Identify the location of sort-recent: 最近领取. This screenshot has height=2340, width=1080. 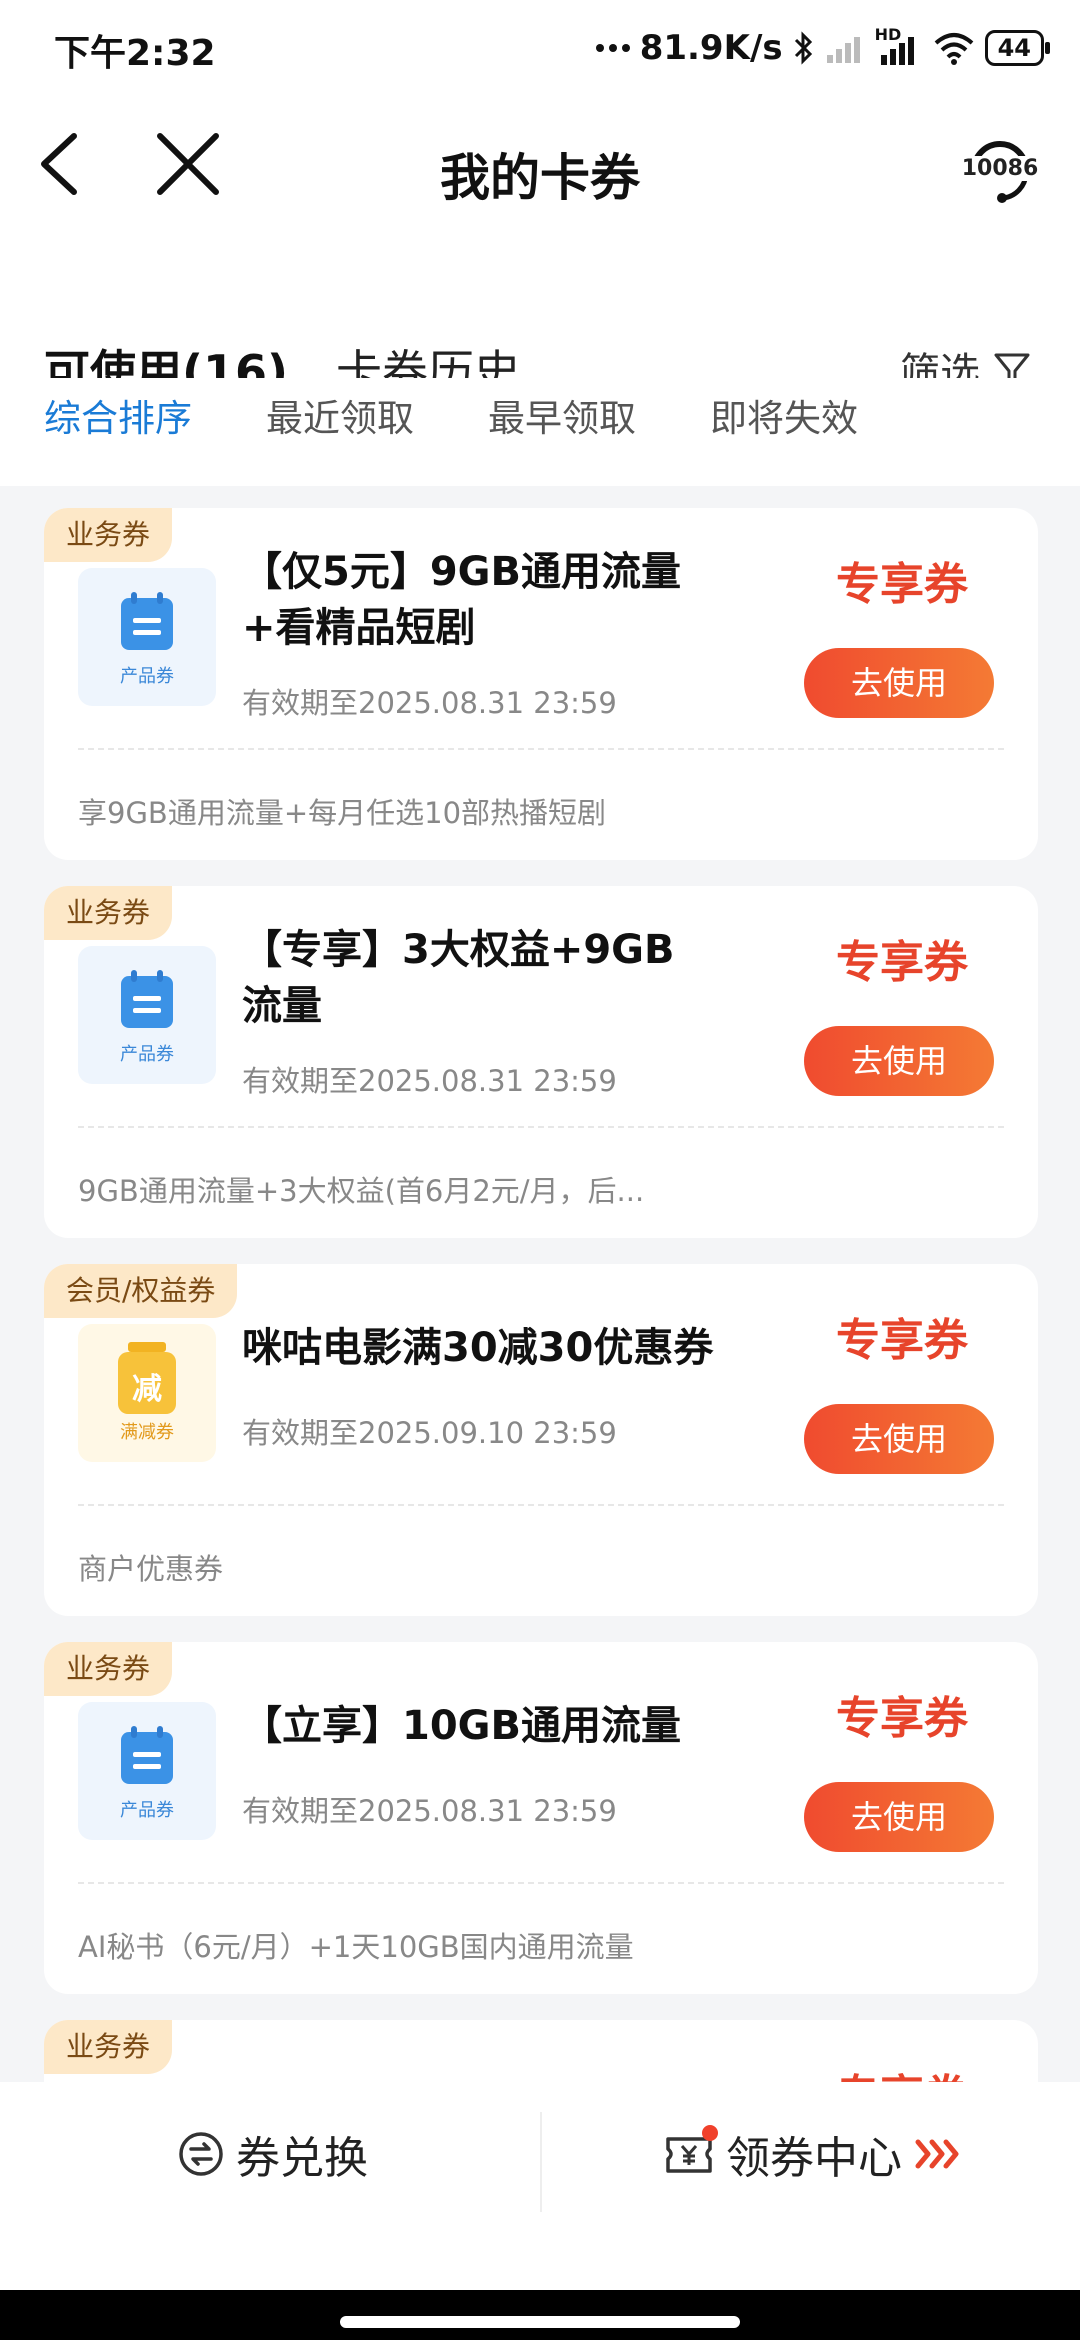
(340, 415).